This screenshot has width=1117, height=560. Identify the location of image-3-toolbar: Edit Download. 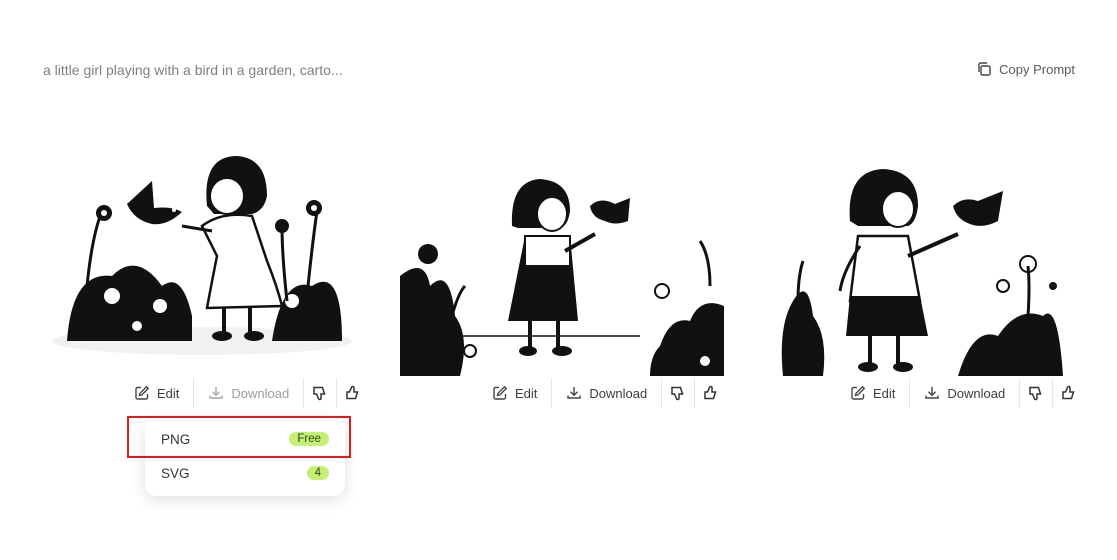
(960, 393).